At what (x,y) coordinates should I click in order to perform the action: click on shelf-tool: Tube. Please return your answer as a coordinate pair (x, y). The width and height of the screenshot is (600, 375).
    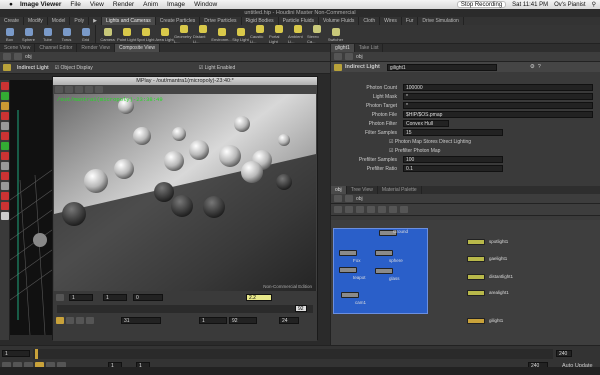
    Looking at the image, I should click on (47, 34).